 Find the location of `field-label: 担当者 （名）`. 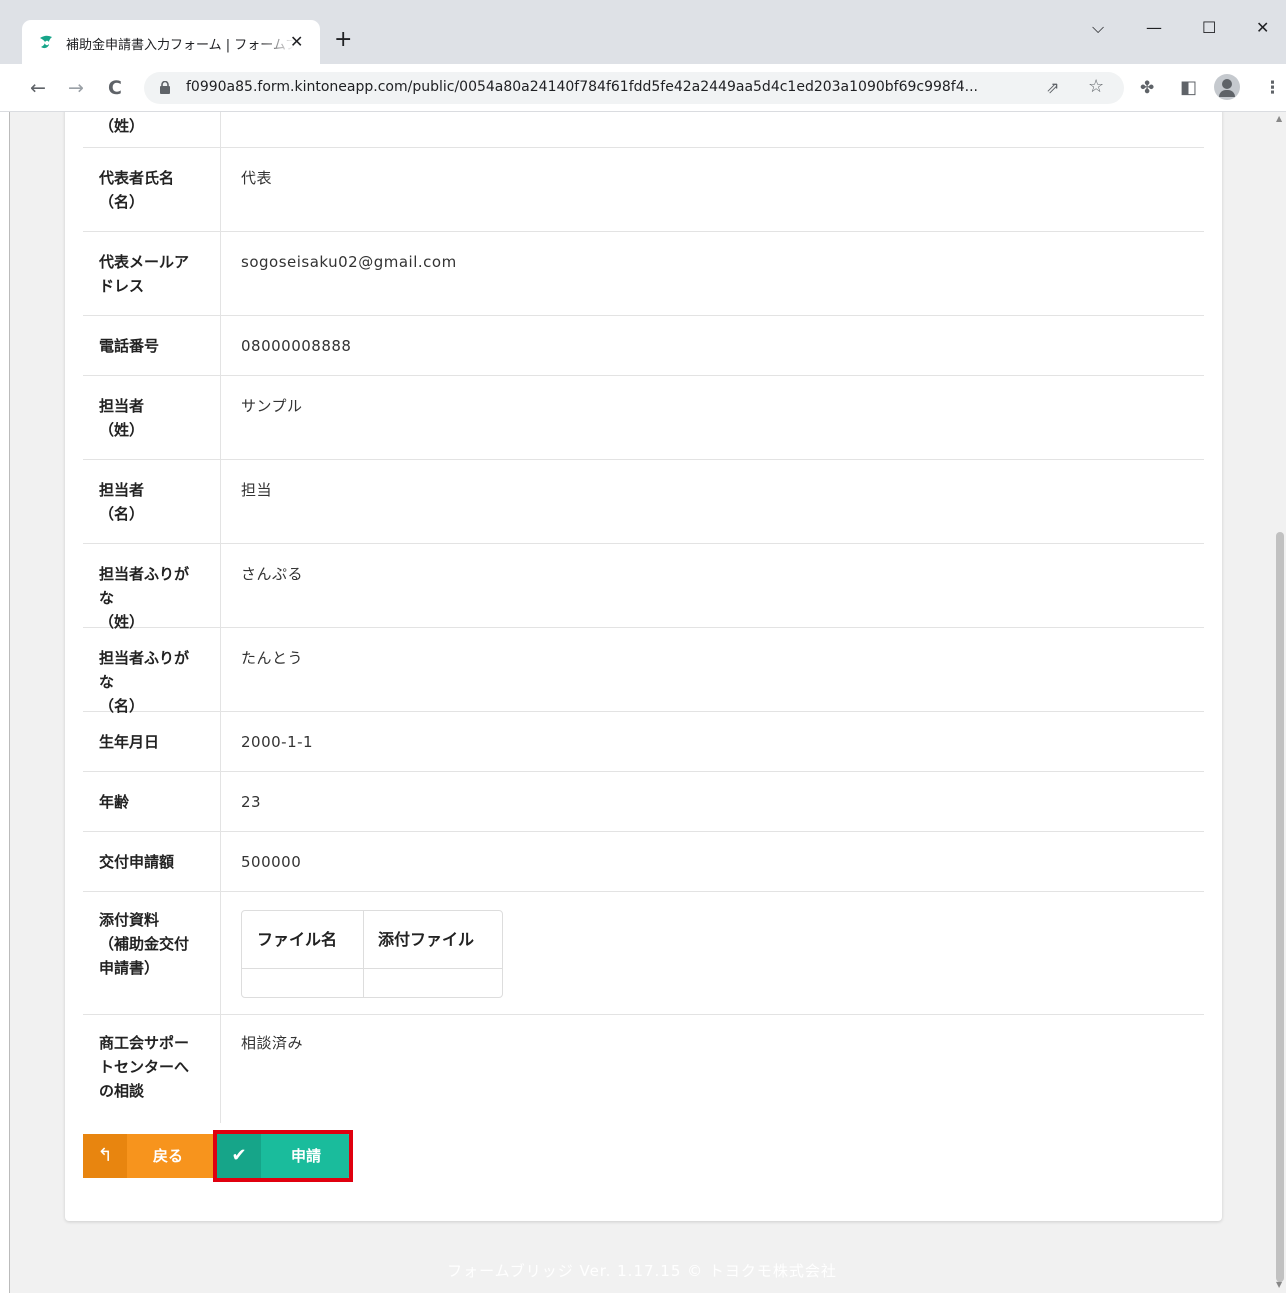

field-label: 担当者 （名） is located at coordinates (152, 501).